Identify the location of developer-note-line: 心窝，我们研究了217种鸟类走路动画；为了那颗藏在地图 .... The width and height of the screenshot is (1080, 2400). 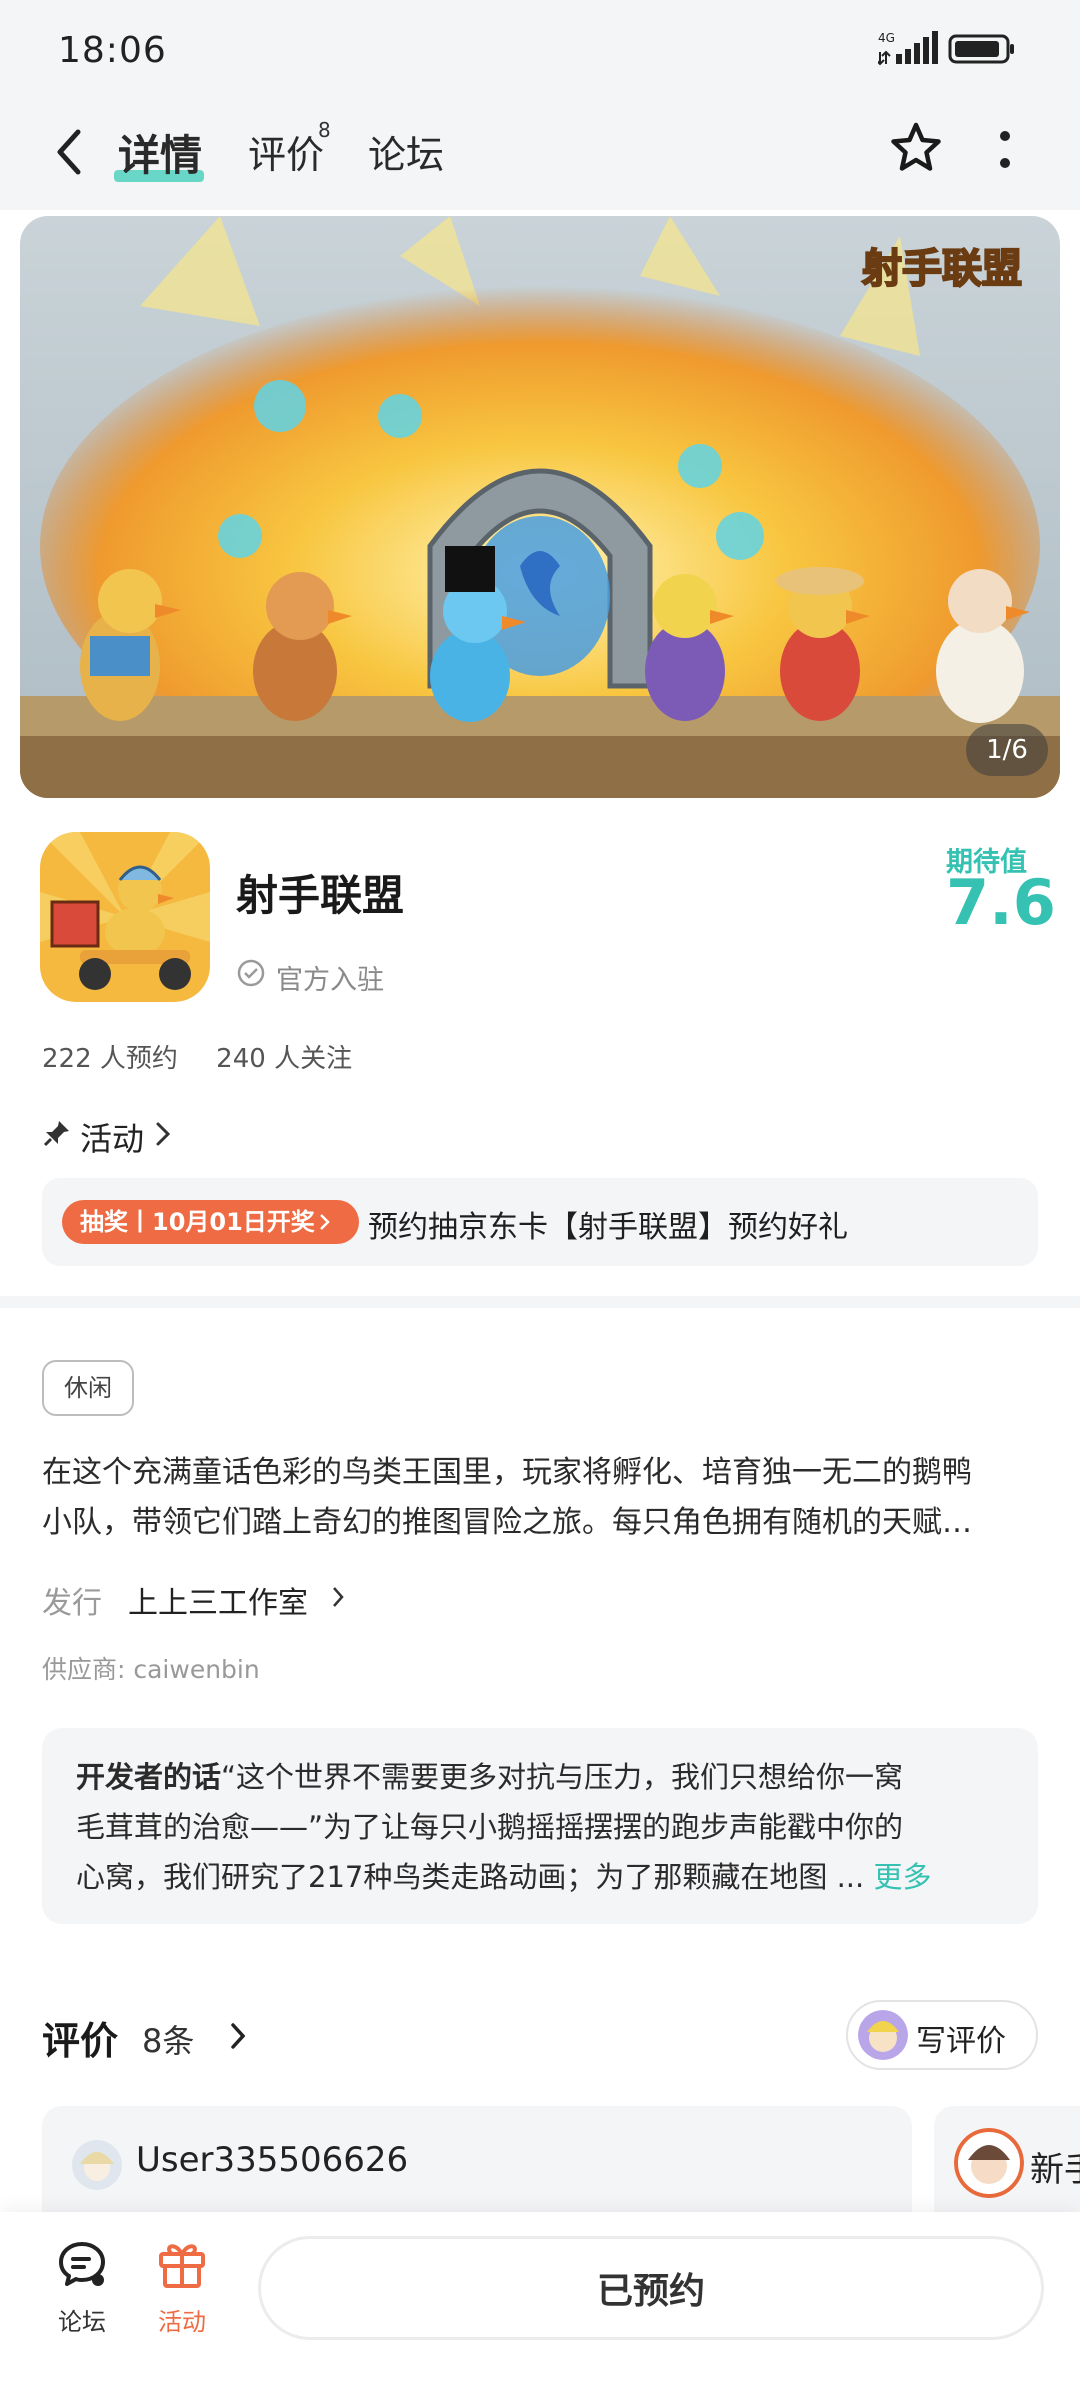
(470, 1877).